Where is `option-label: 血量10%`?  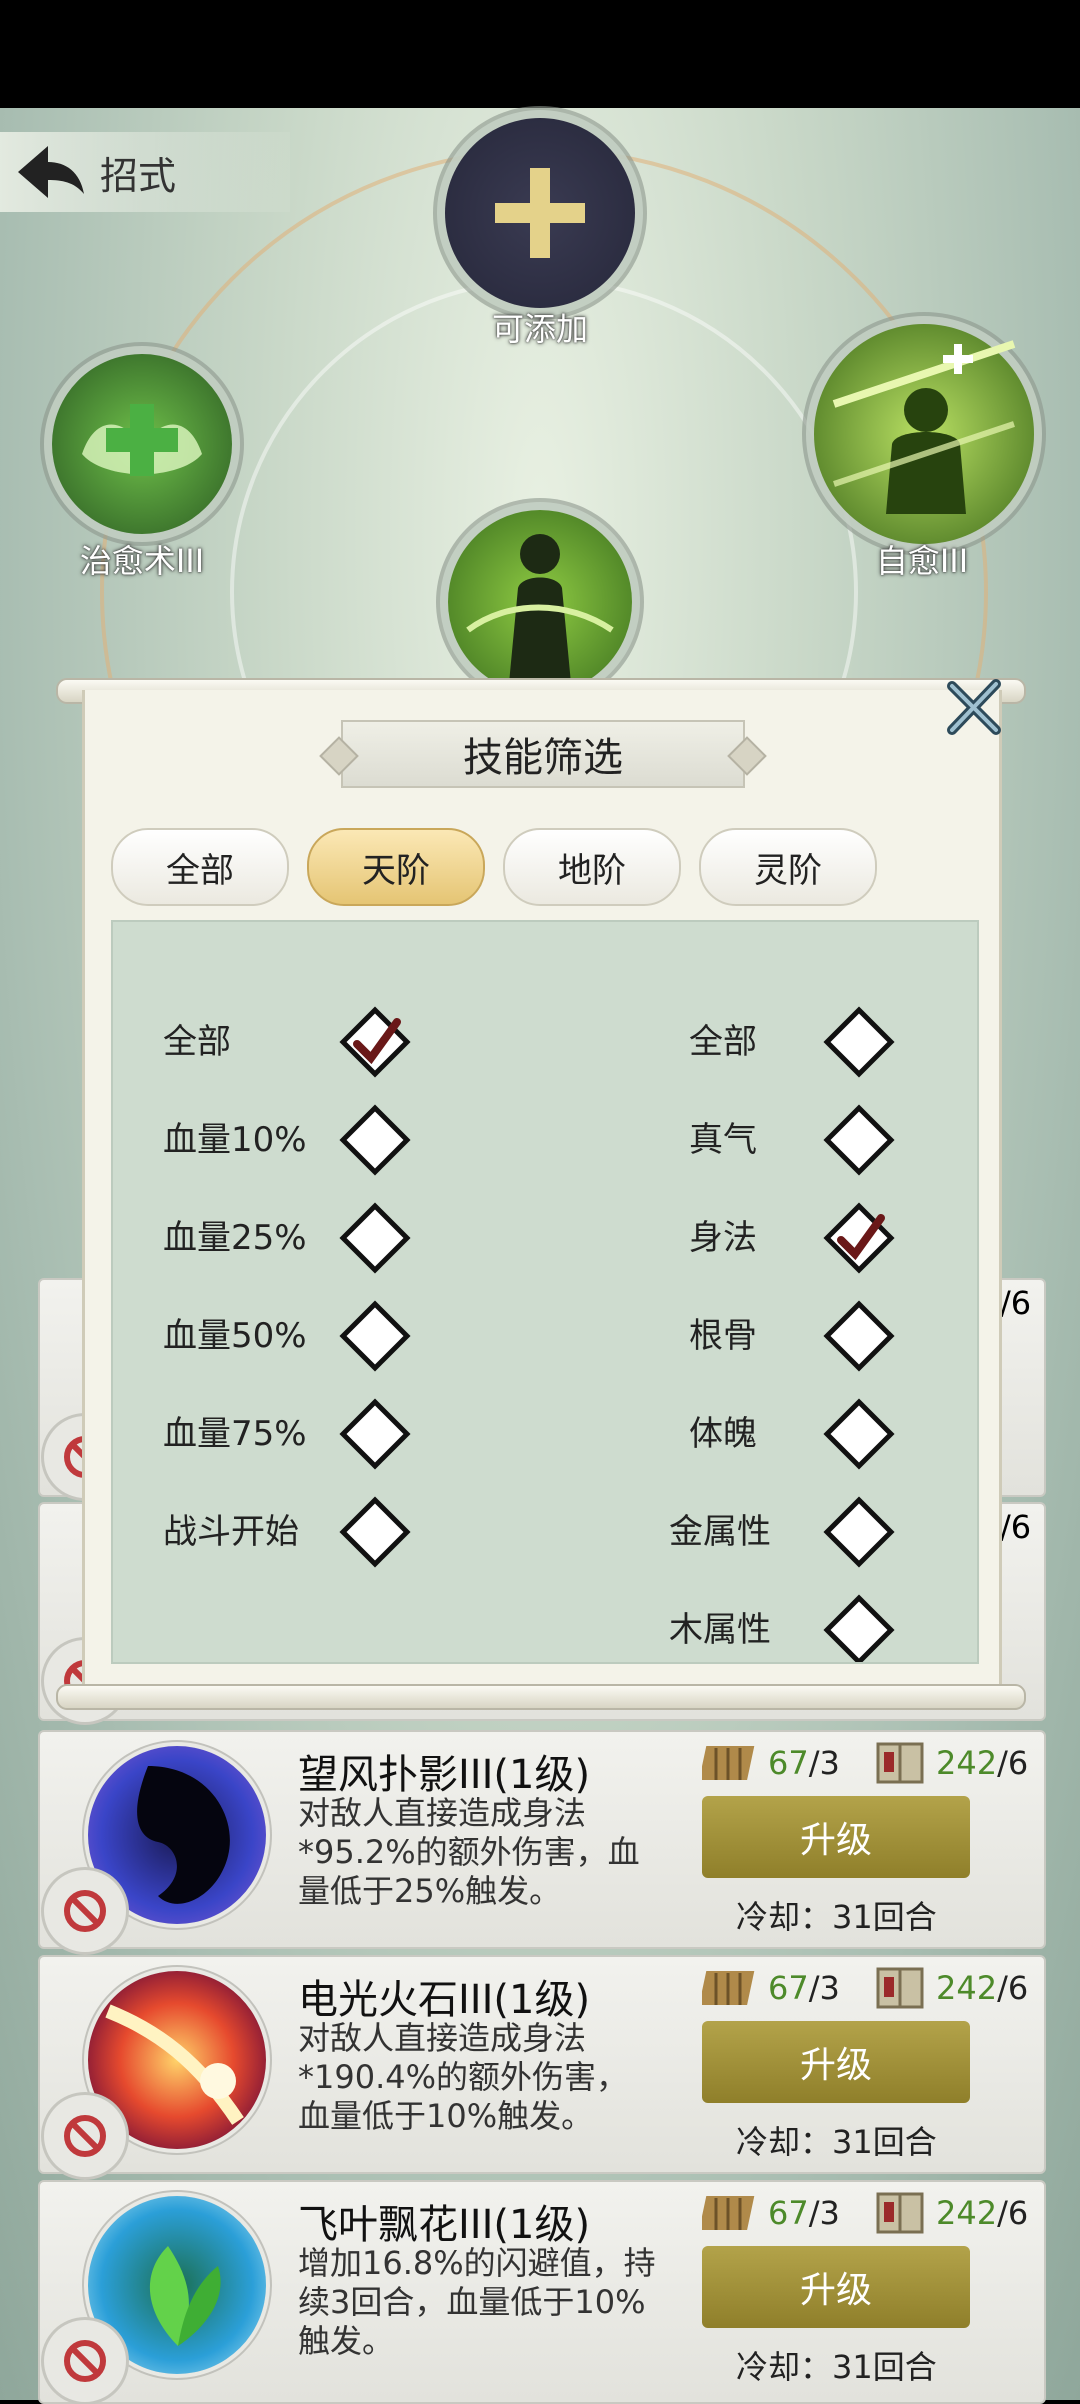 option-label: 血量10% is located at coordinates (235, 1140).